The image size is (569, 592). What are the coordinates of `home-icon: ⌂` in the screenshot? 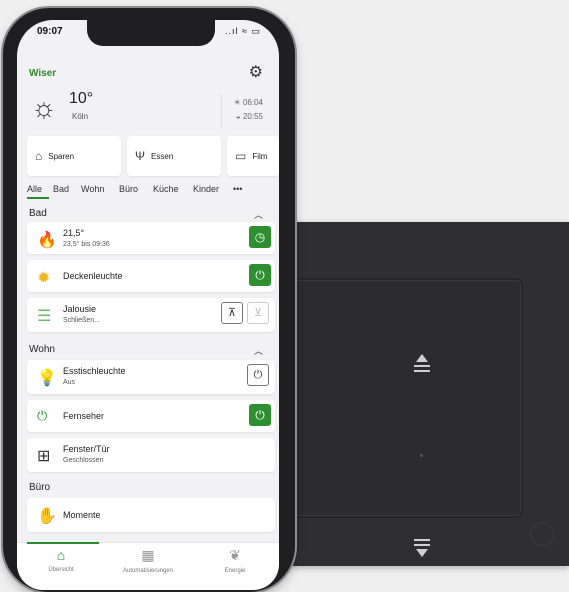 It's located at (61, 555).